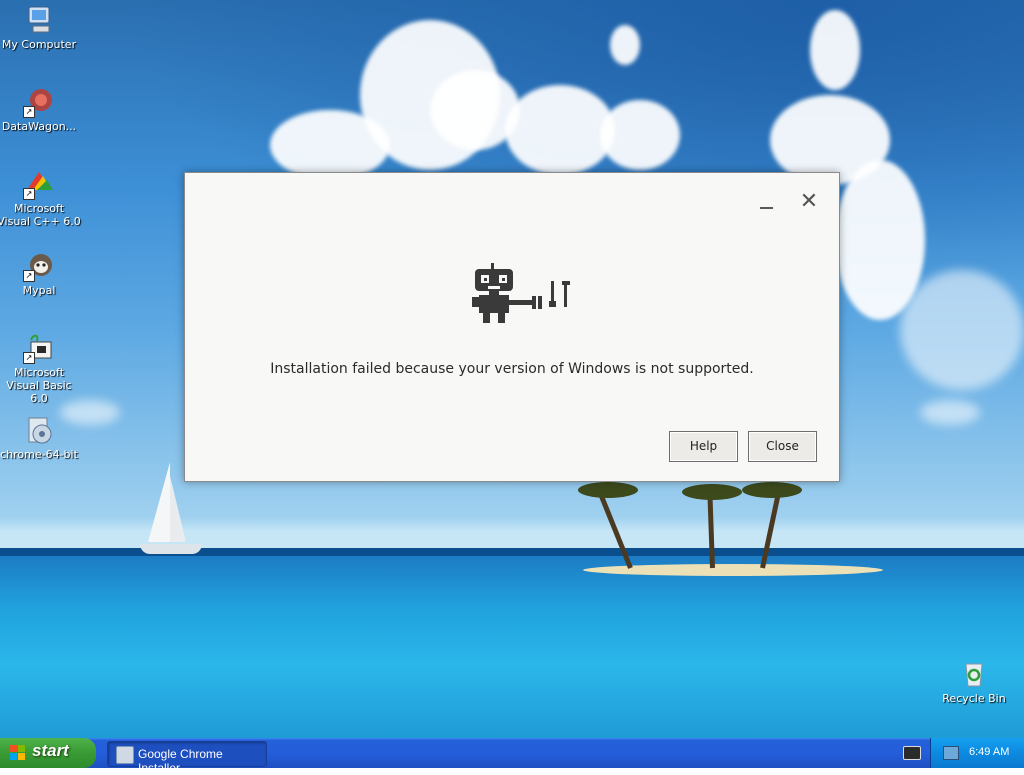  I want to click on mypal-icon: ↗, so click(39, 266).